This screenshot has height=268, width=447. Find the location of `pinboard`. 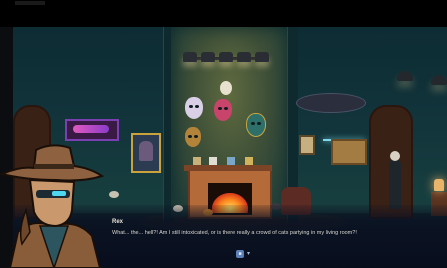

pinboard is located at coordinates (349, 152).